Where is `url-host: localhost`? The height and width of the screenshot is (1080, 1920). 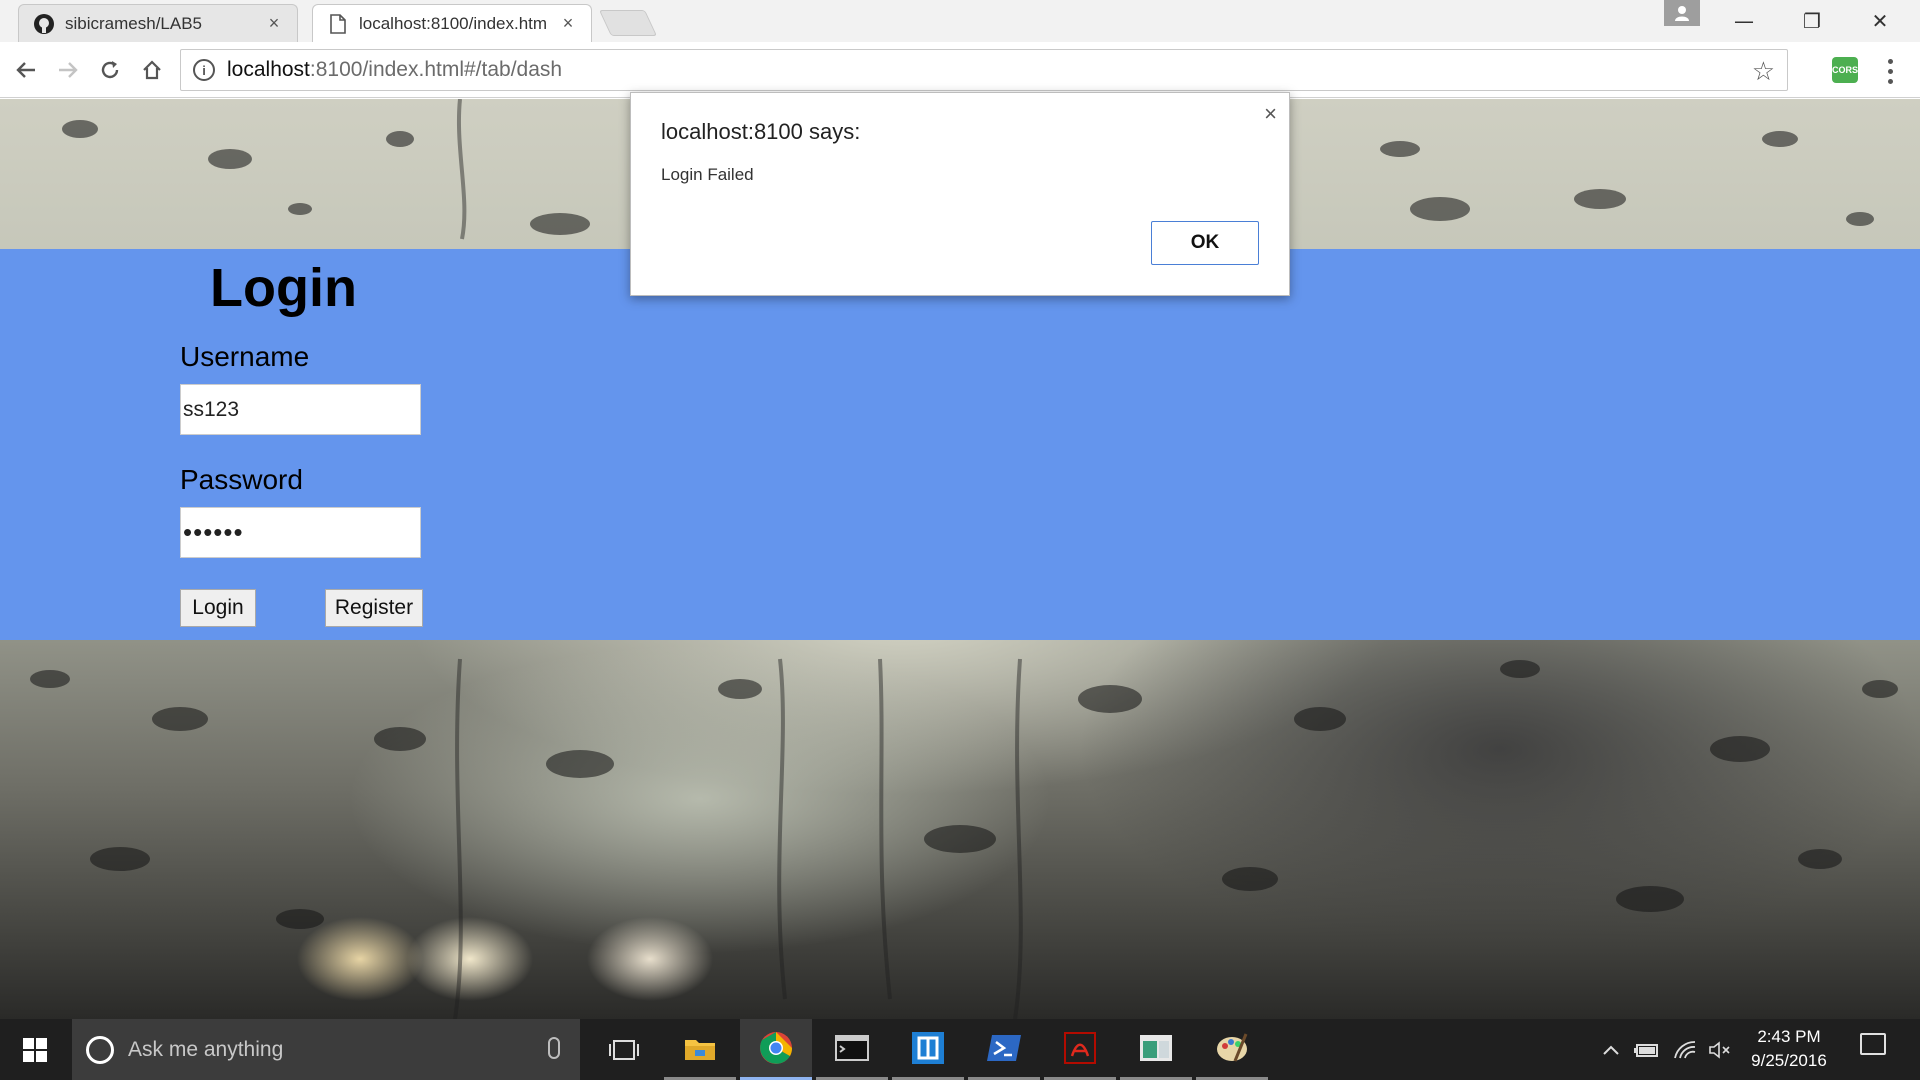
url-host: localhost is located at coordinates (268, 69).